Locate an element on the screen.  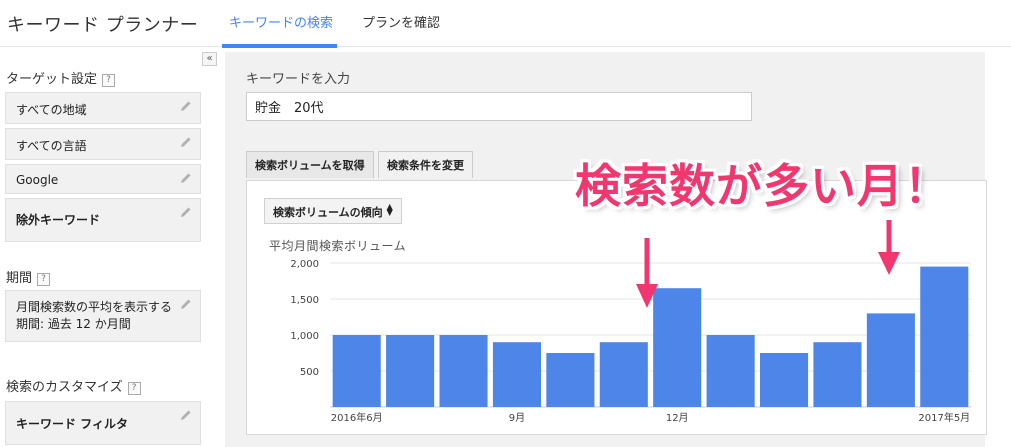
annotation-arrow-dec-icon is located at coordinates (647, 273).